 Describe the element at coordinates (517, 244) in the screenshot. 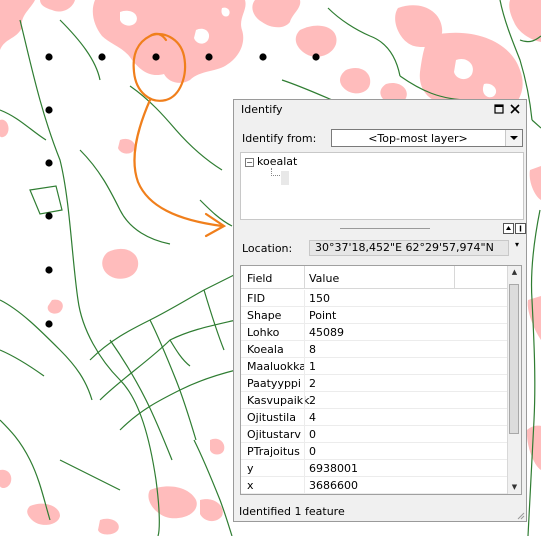

I see `location-menu-icon: ▾` at that location.